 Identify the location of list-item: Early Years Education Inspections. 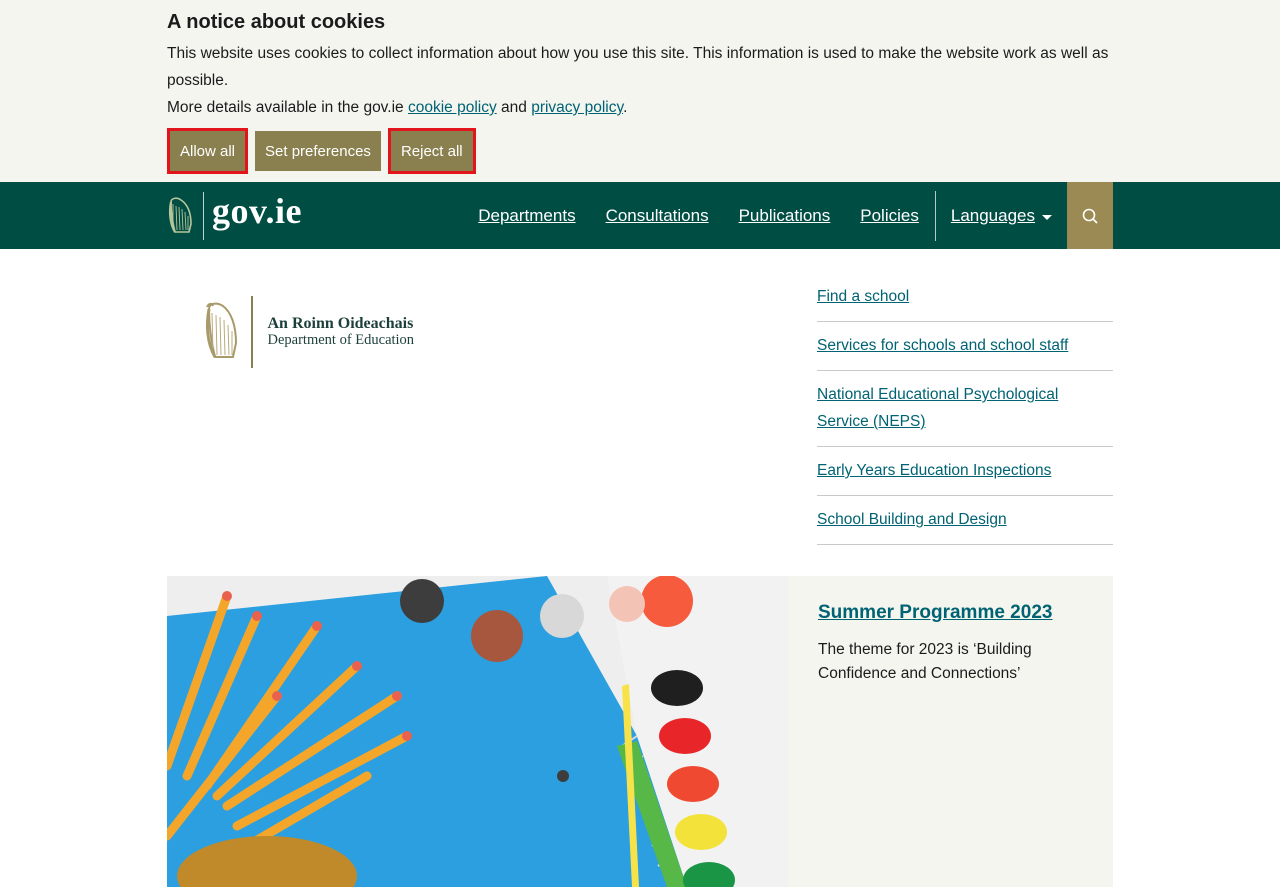
(965, 471).